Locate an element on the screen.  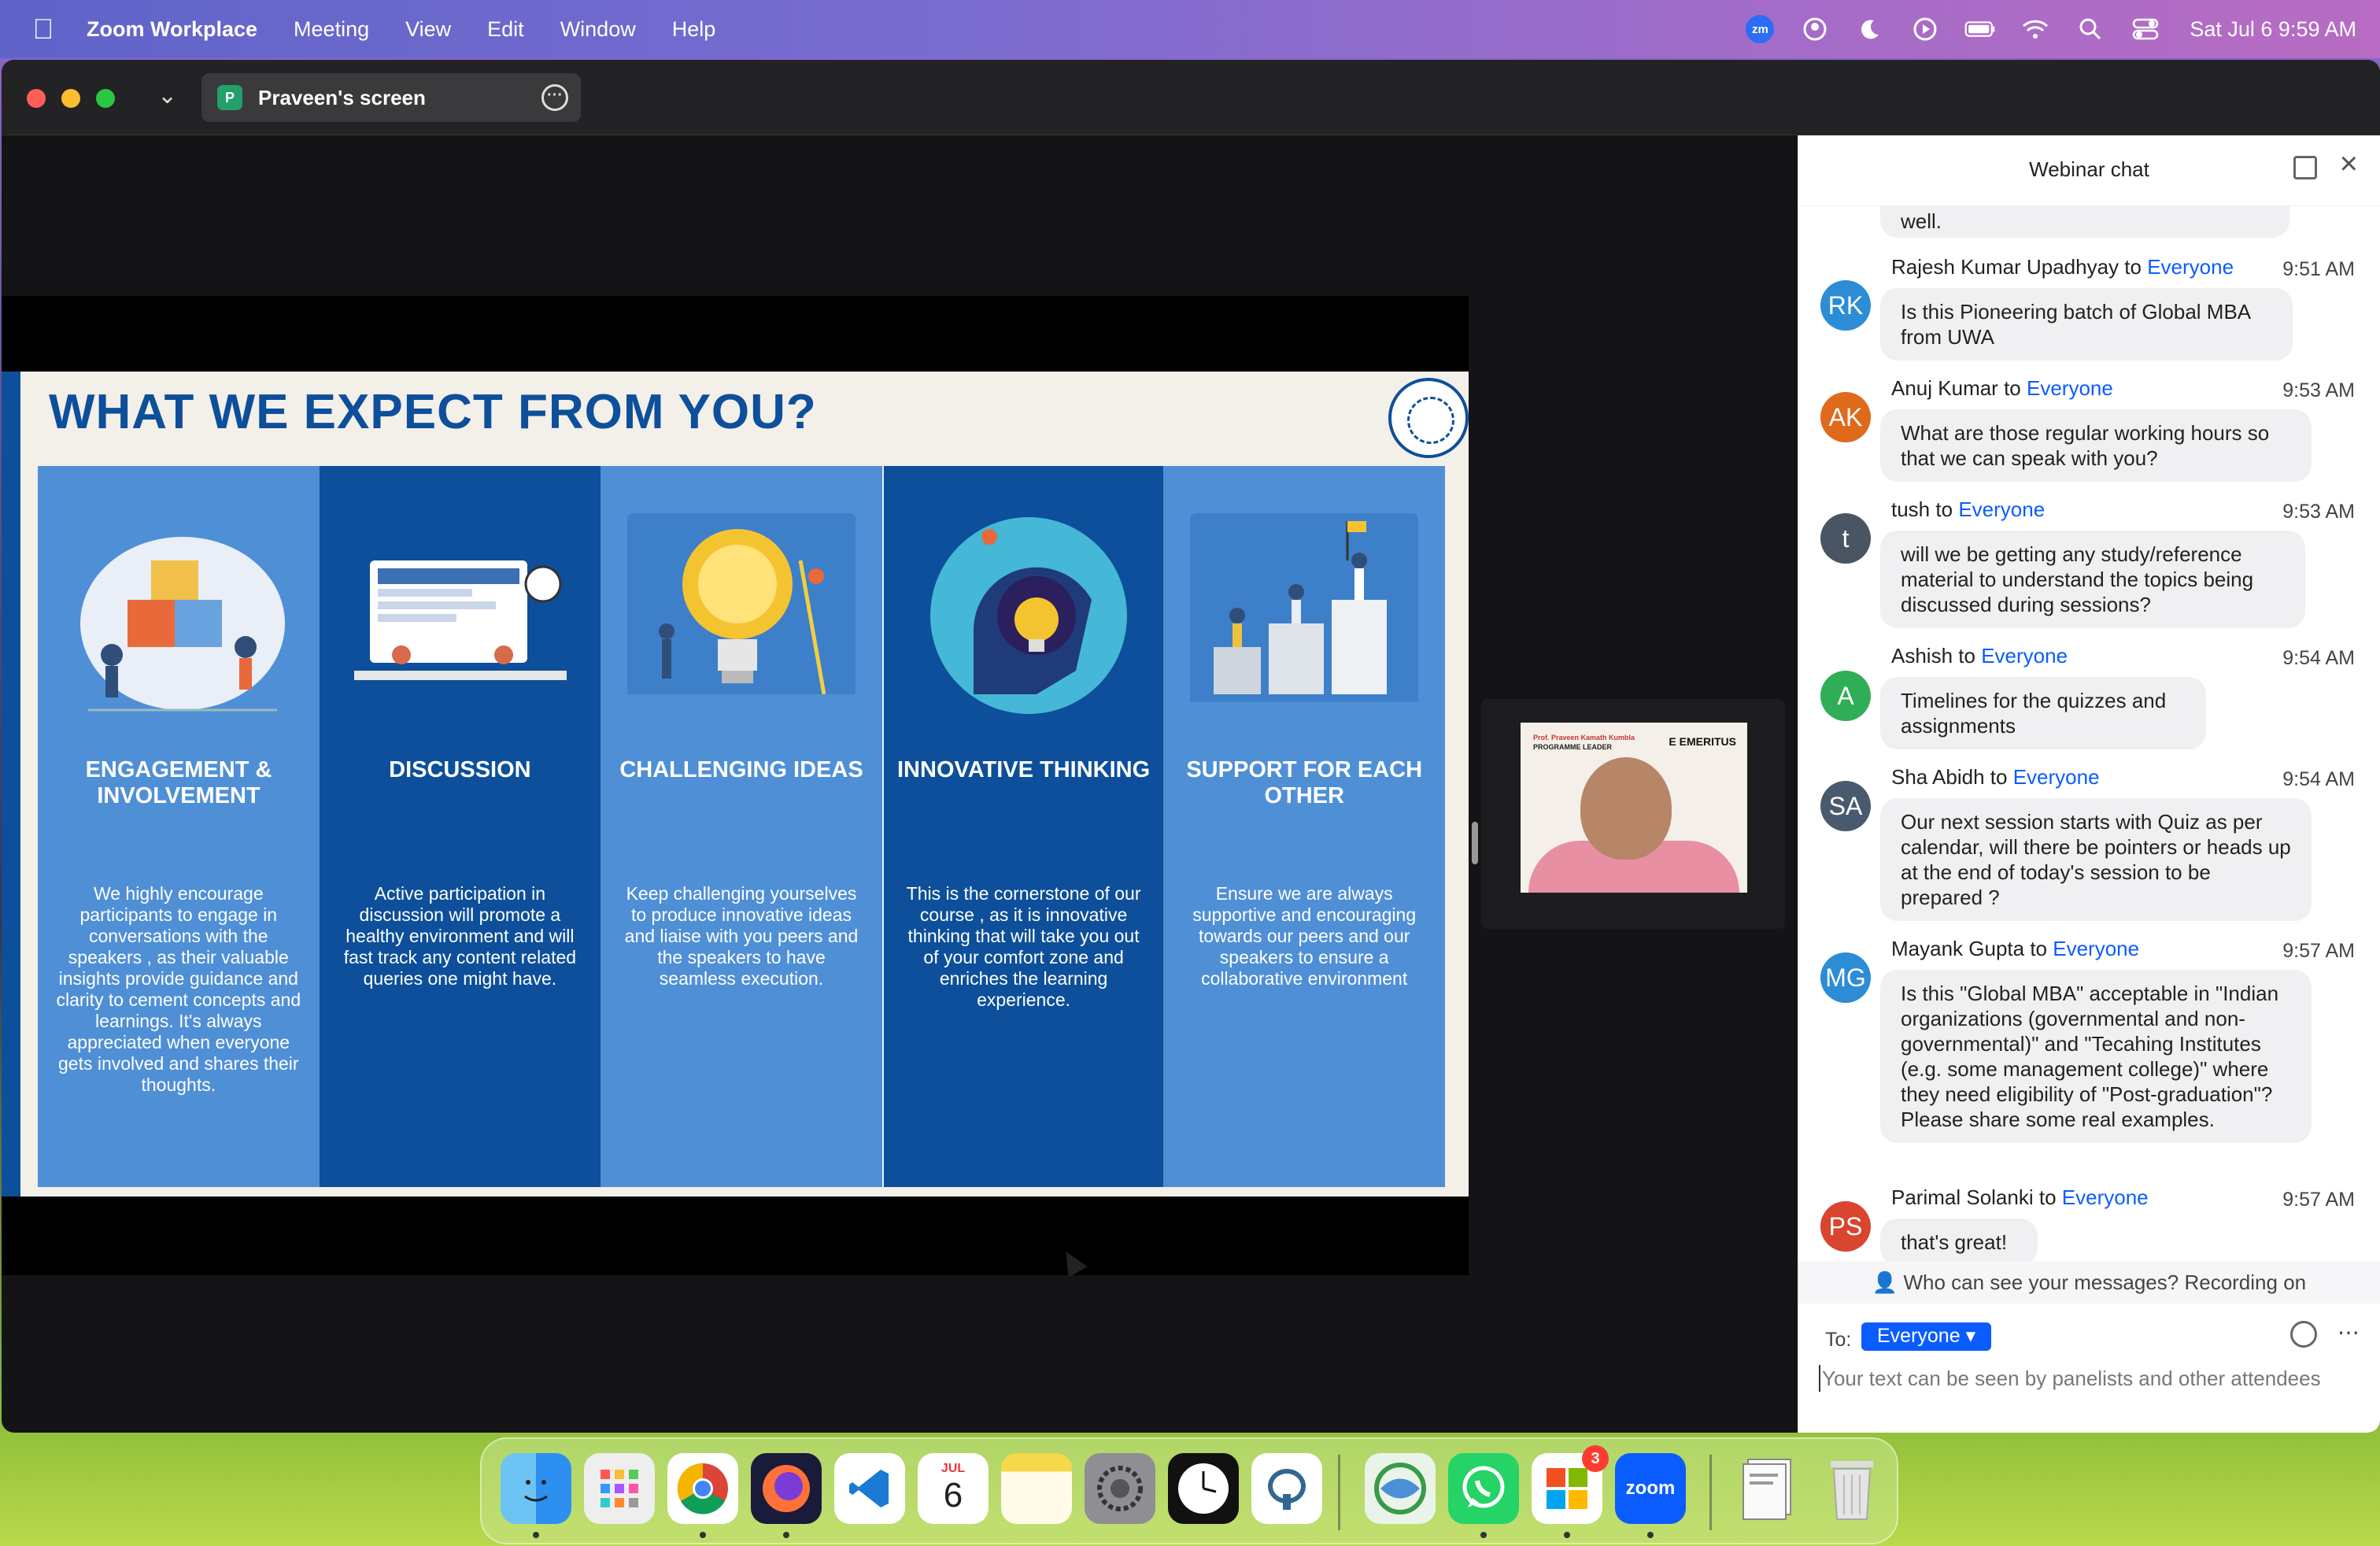
menu-edit: Edit is located at coordinates (505, 29).